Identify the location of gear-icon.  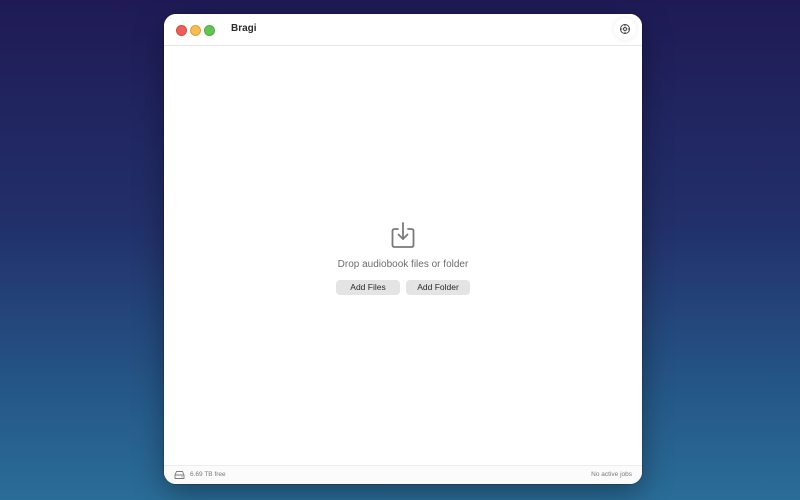
(625, 29).